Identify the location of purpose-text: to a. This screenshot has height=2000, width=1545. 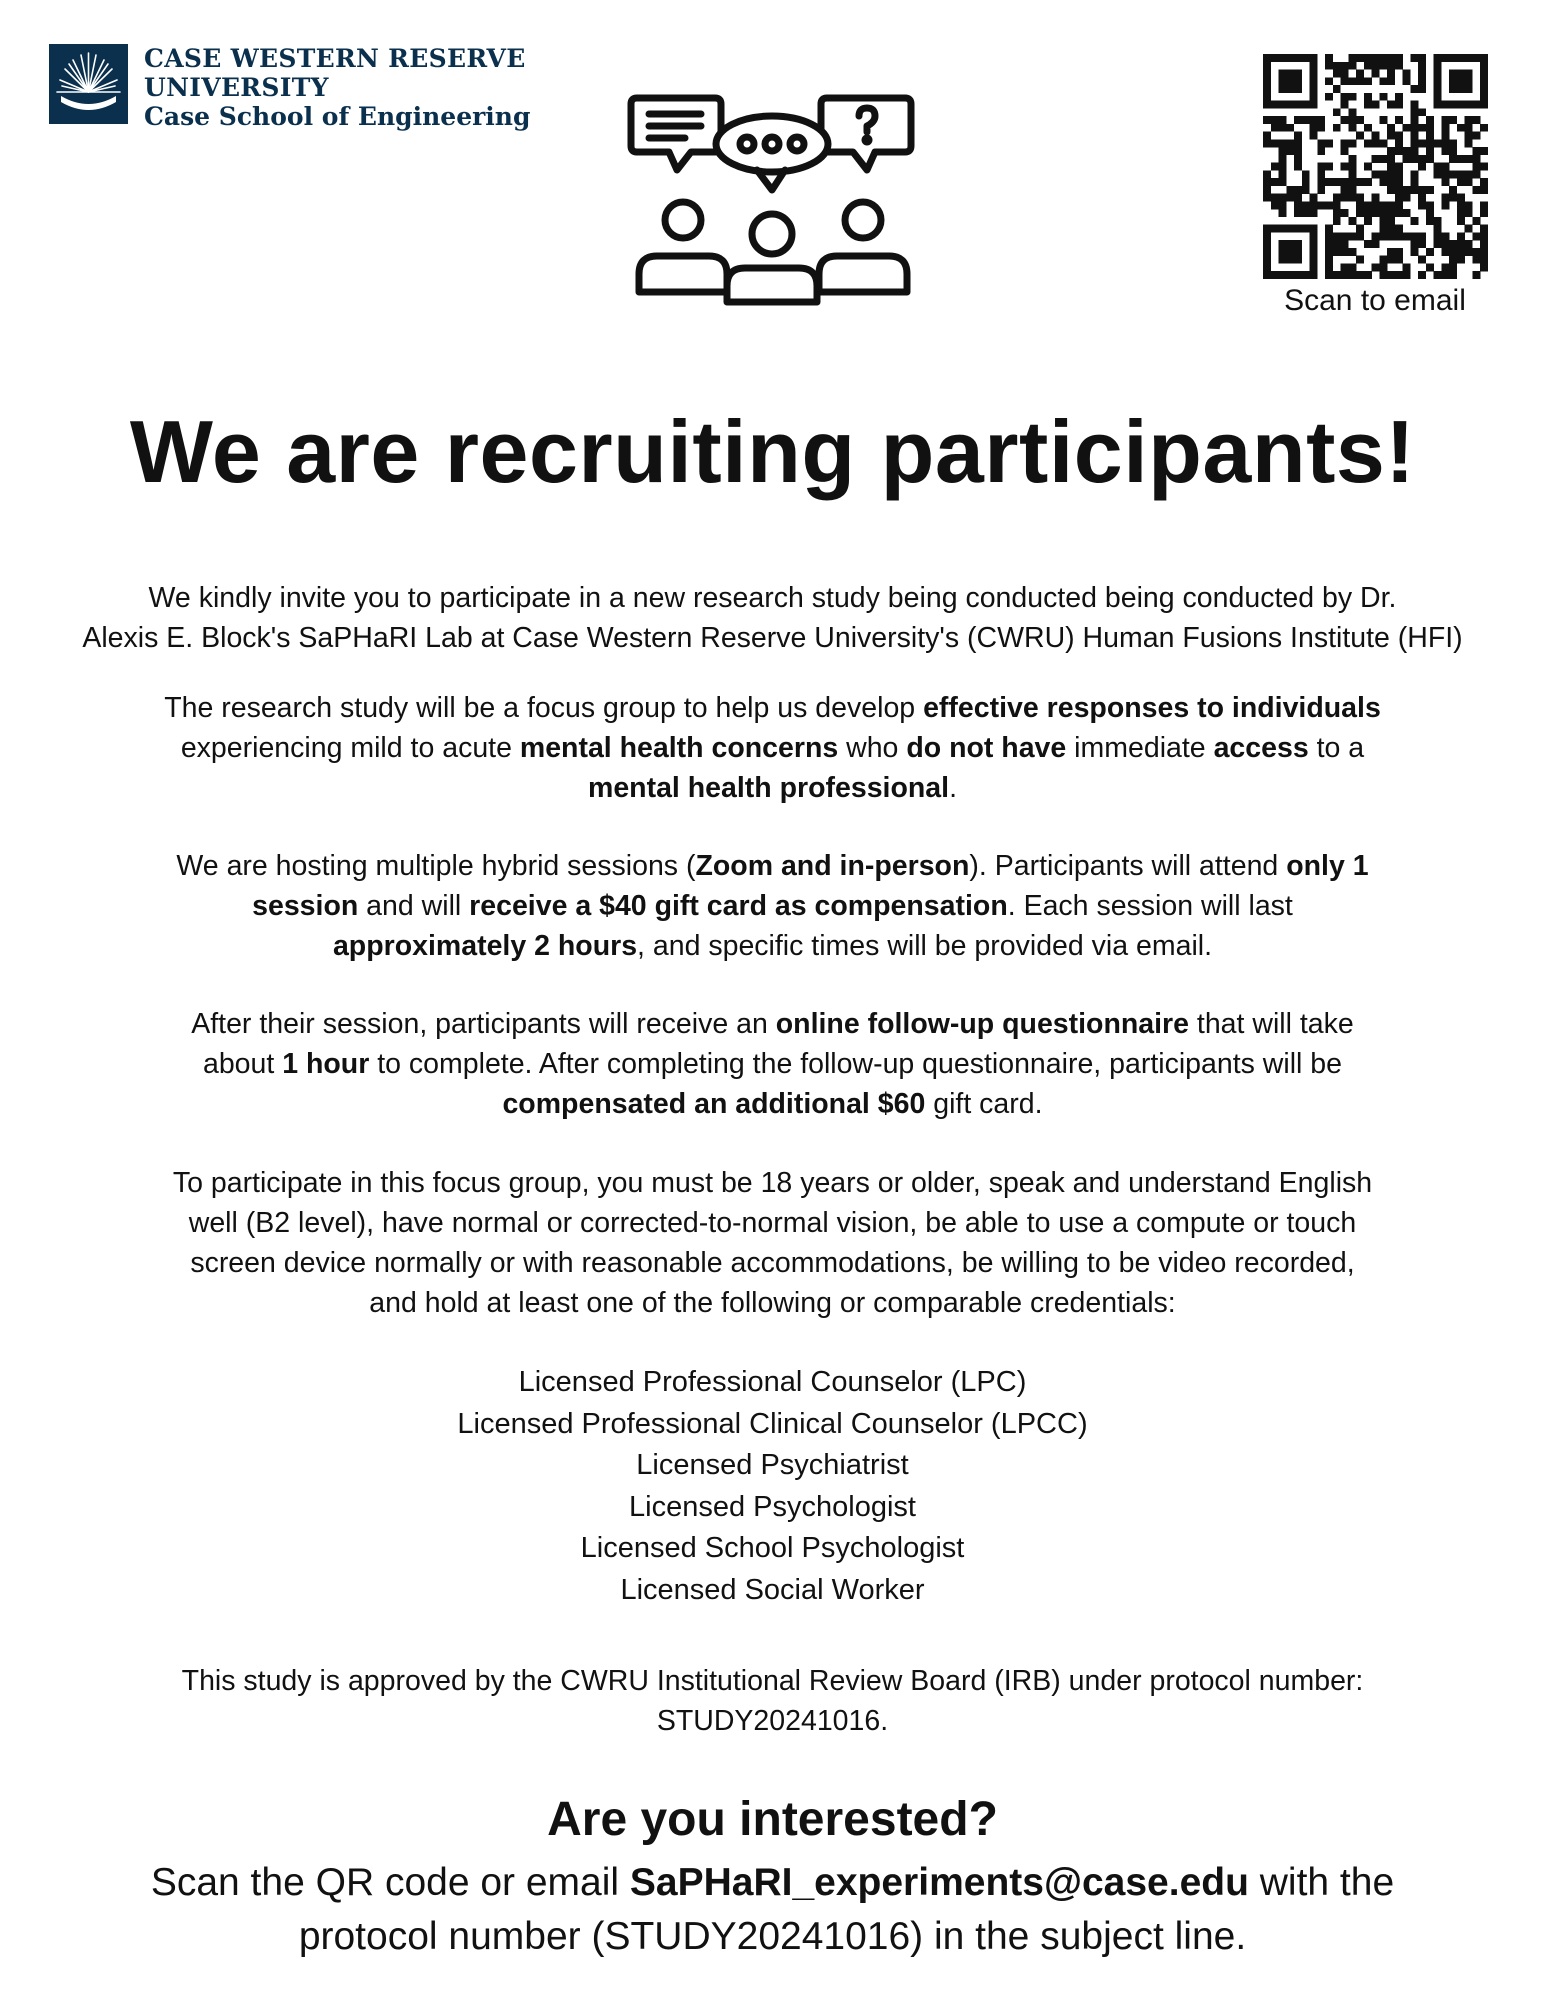
(1336, 748).